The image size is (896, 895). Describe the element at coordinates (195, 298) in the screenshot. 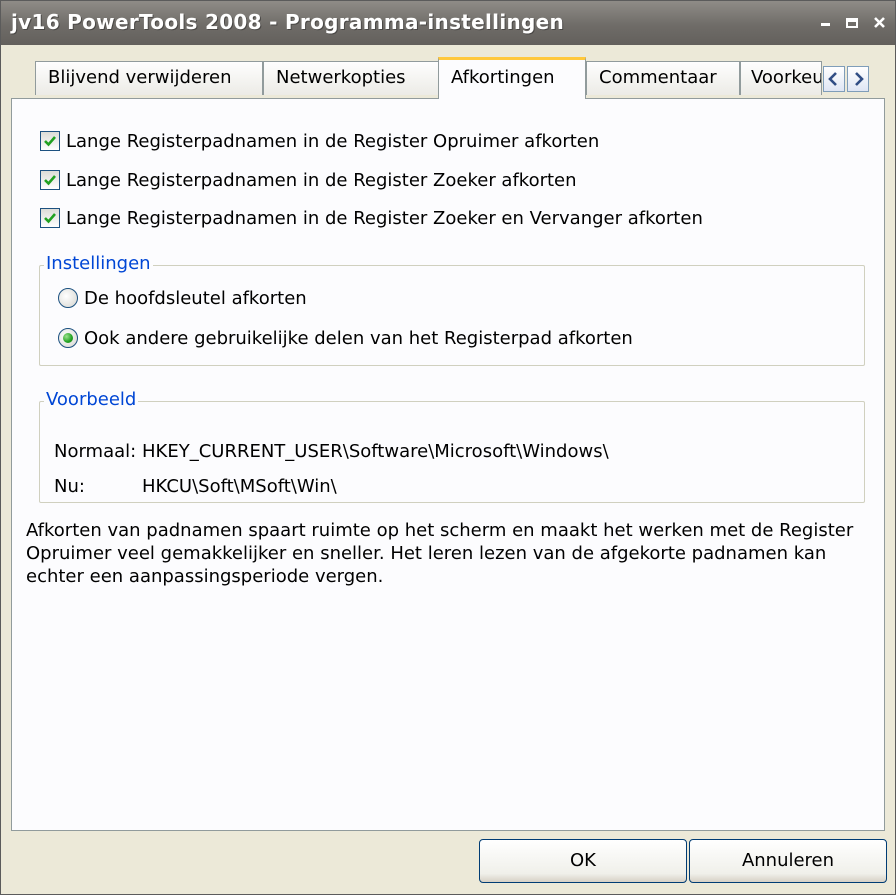

I see `radio-label: De hoofdsleutel afkorten` at that location.